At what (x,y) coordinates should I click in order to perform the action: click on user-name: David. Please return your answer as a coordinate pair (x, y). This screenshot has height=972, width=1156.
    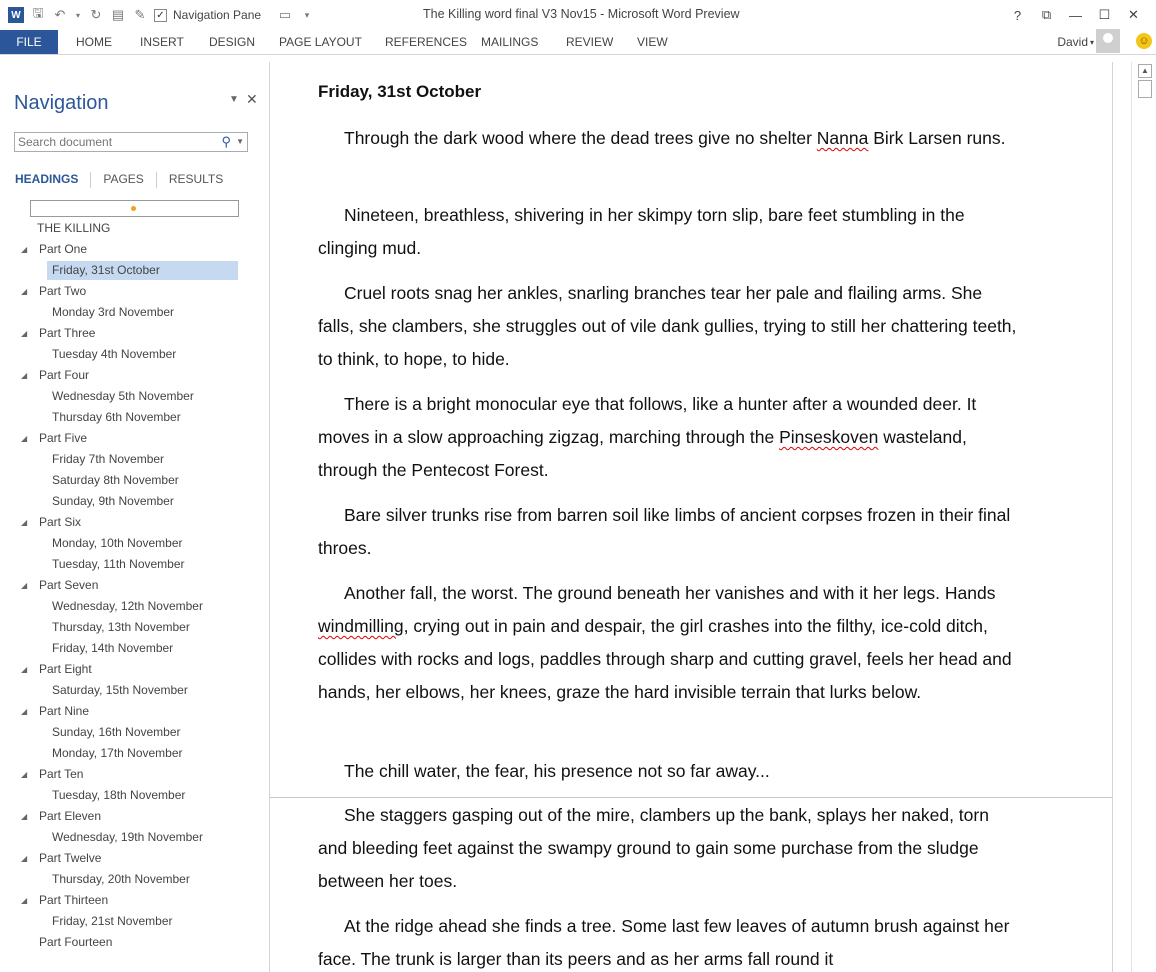
    Looking at the image, I should click on (1072, 42).